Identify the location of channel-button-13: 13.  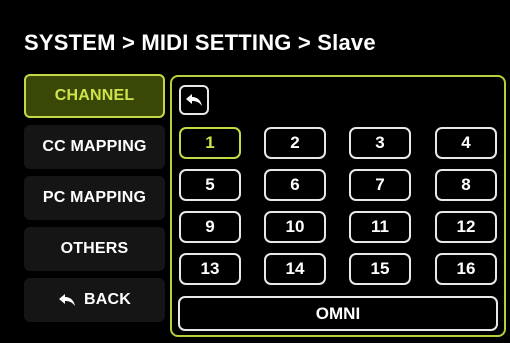
(210, 269).